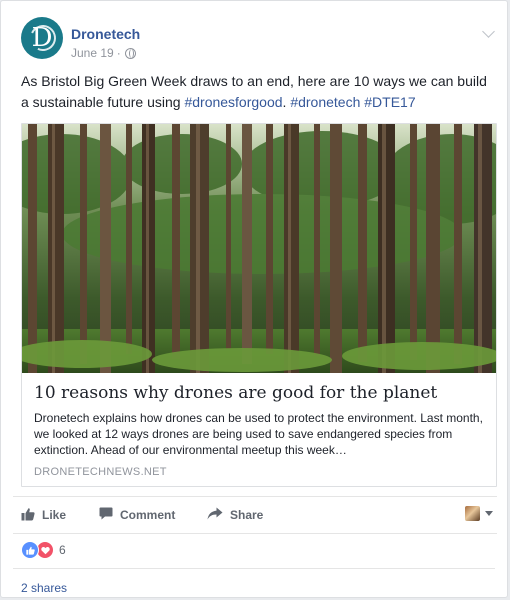 The width and height of the screenshot is (510, 600). What do you see at coordinates (130, 53) in the screenshot?
I see `globe-icon` at bounding box center [130, 53].